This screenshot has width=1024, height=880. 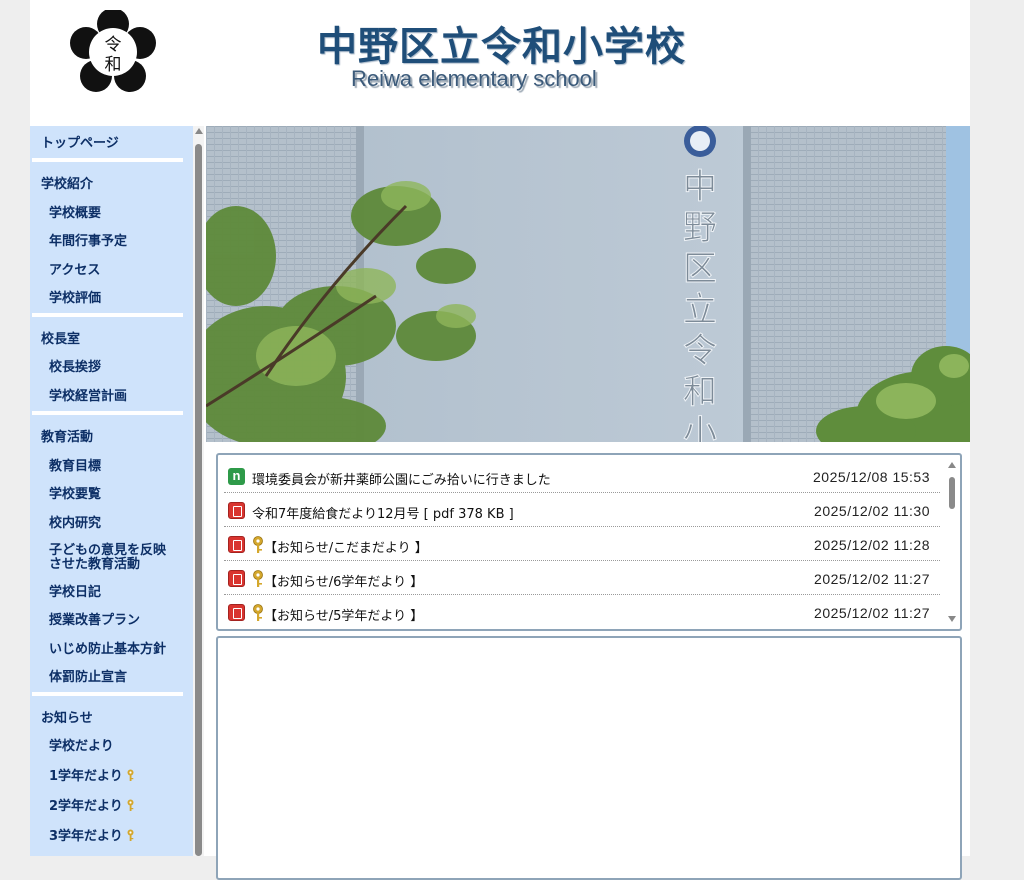 What do you see at coordinates (67, 185) in the screenshot?
I see `nav-section-school-intro: 学校紹介` at bounding box center [67, 185].